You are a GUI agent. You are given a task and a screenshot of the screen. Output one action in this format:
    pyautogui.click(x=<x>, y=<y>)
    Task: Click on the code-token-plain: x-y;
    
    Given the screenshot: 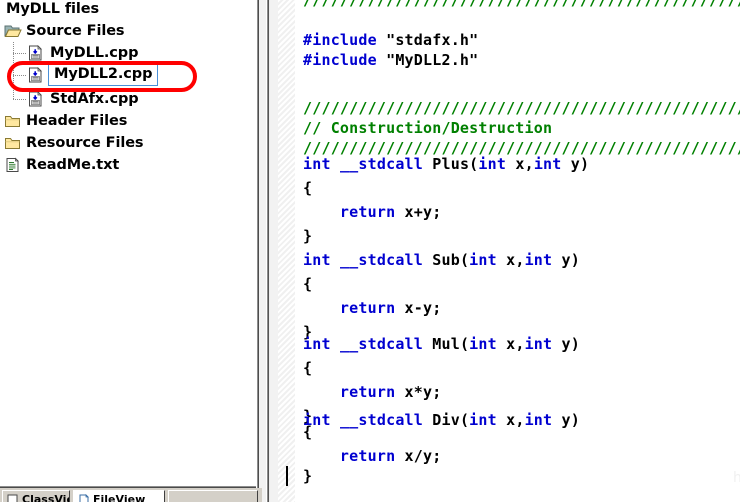 What is the action you would take?
    pyautogui.click(x=418, y=308)
    